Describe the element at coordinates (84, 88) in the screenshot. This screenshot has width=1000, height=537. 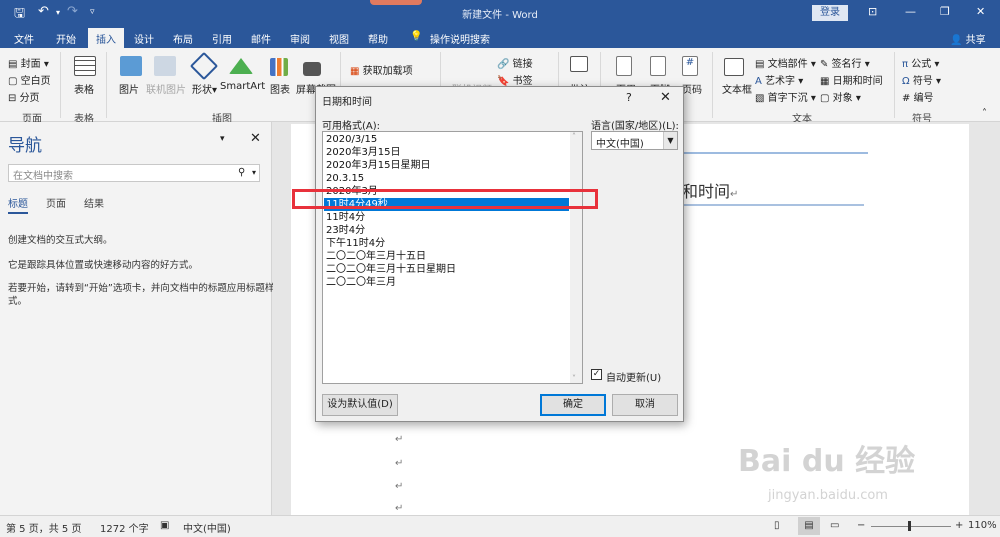
I see `table-button-label: 表格` at that location.